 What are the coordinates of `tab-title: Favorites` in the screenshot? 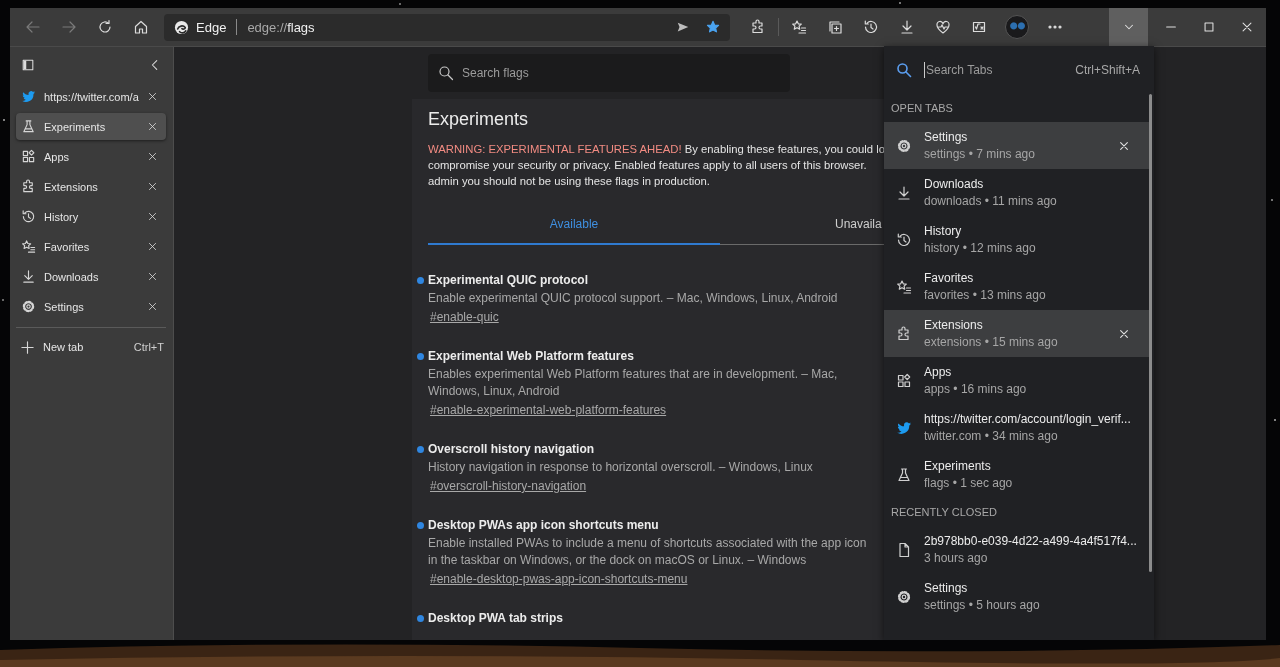 It's located at (949, 278).